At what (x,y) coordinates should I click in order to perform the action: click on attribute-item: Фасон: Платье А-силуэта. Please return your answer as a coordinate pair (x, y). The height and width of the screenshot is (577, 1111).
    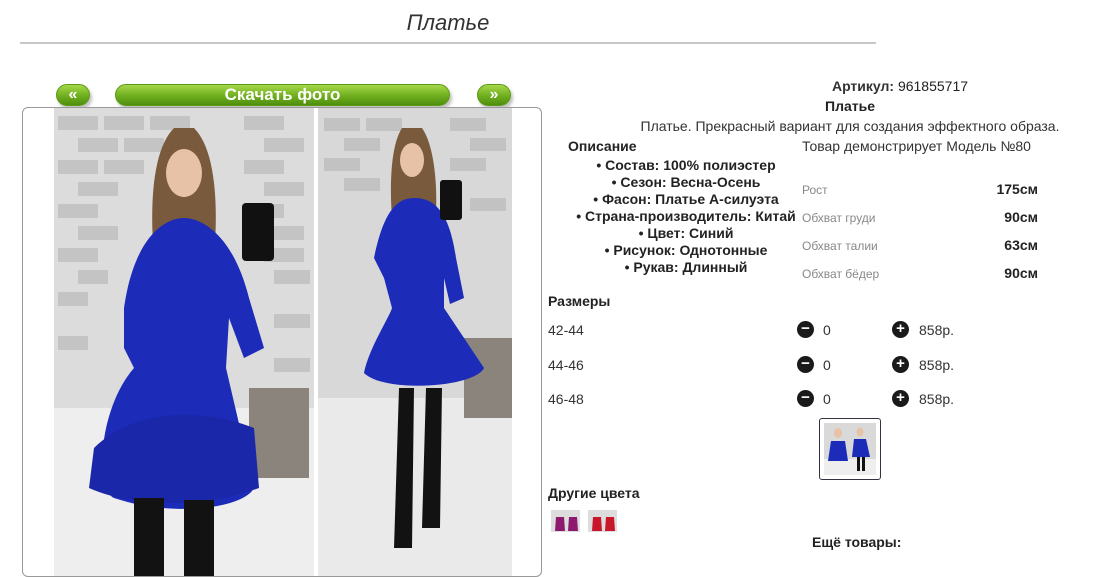
    Looking at the image, I should click on (686, 199).